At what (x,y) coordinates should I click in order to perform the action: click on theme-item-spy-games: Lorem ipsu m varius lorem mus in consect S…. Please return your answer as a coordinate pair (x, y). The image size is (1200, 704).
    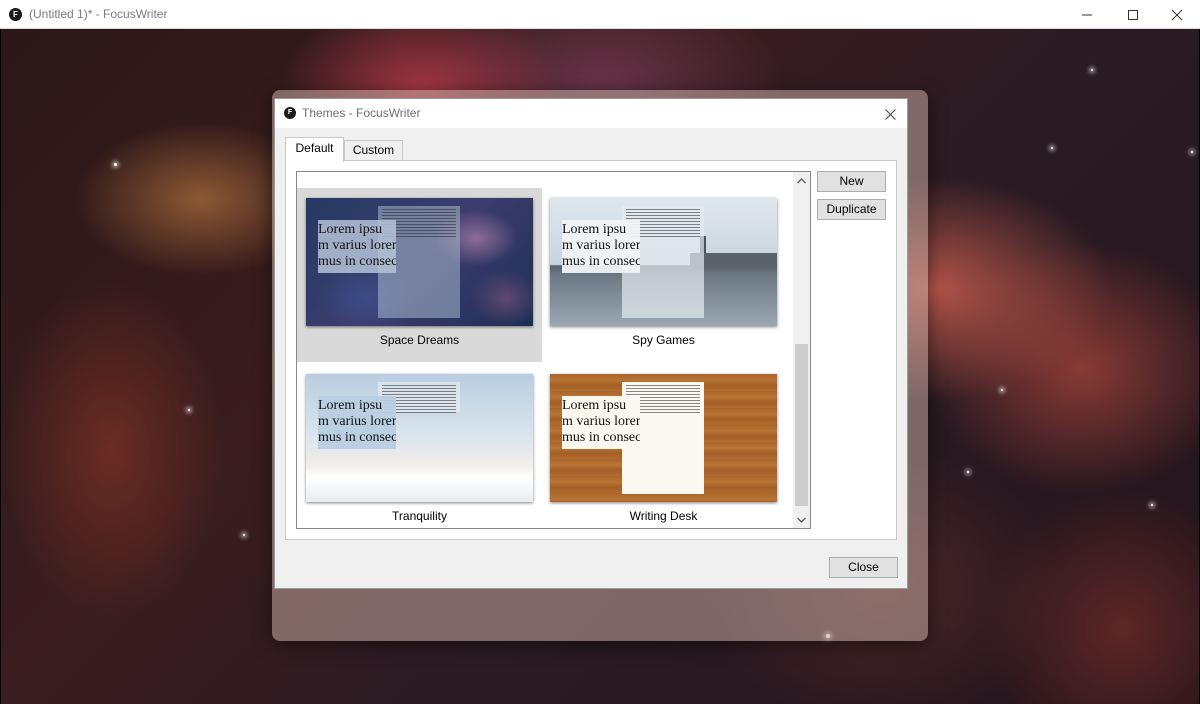
    Looking at the image, I should click on (663, 275).